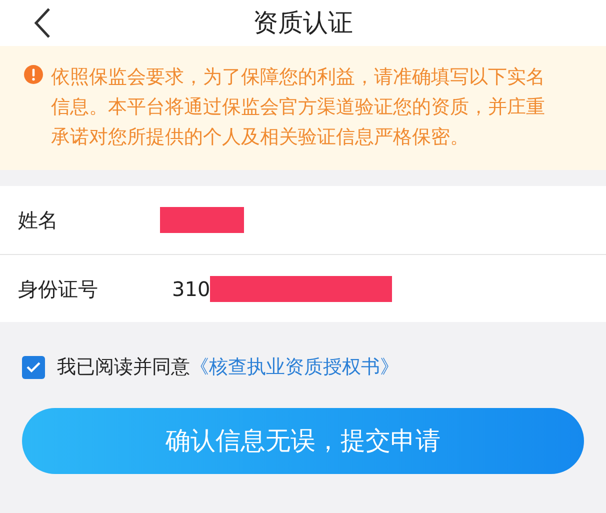  What do you see at coordinates (298, 107) in the screenshot?
I see `notice-text: 依照保监会要求，为了保障您的利益，请准确填写以下实名信息。本平台将通过保监会官方渠道验证您的资质，并庄重承诺对您所提供的个人及相关验证信息严格保密。` at bounding box center [298, 107].